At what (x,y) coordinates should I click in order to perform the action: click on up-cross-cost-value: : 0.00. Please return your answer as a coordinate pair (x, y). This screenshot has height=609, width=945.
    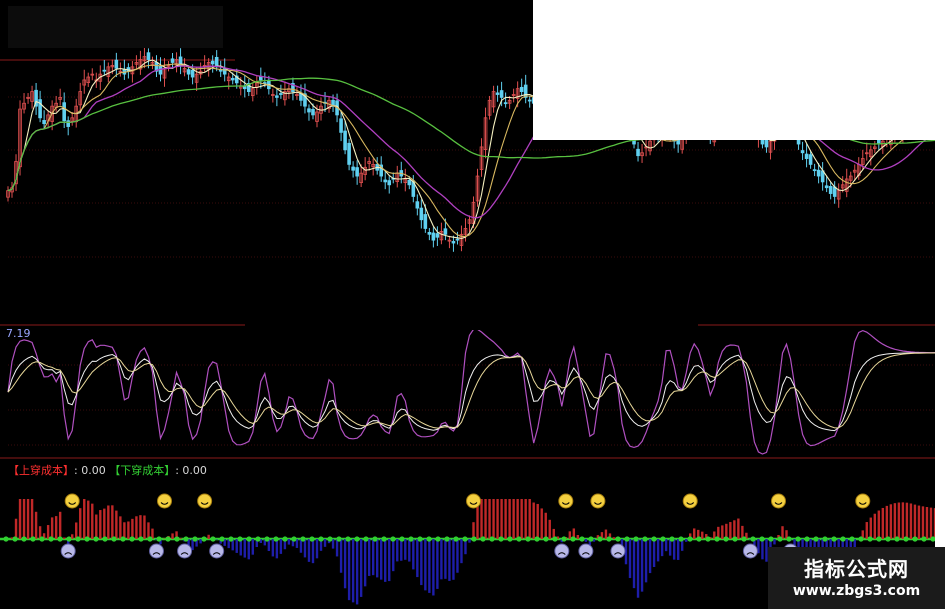
    Looking at the image, I should click on (90, 470).